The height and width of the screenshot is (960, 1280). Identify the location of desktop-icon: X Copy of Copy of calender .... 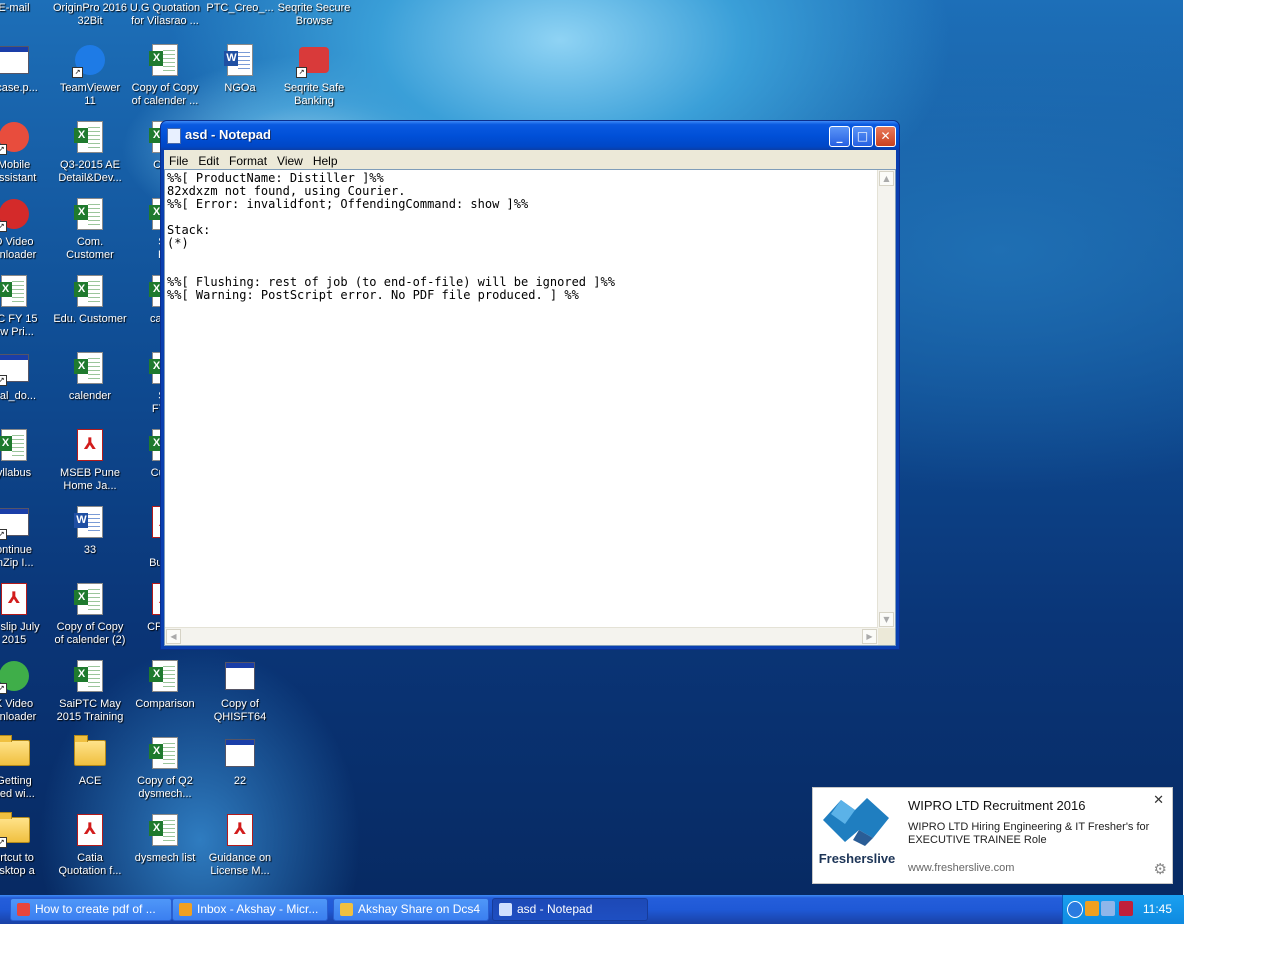
(165, 76).